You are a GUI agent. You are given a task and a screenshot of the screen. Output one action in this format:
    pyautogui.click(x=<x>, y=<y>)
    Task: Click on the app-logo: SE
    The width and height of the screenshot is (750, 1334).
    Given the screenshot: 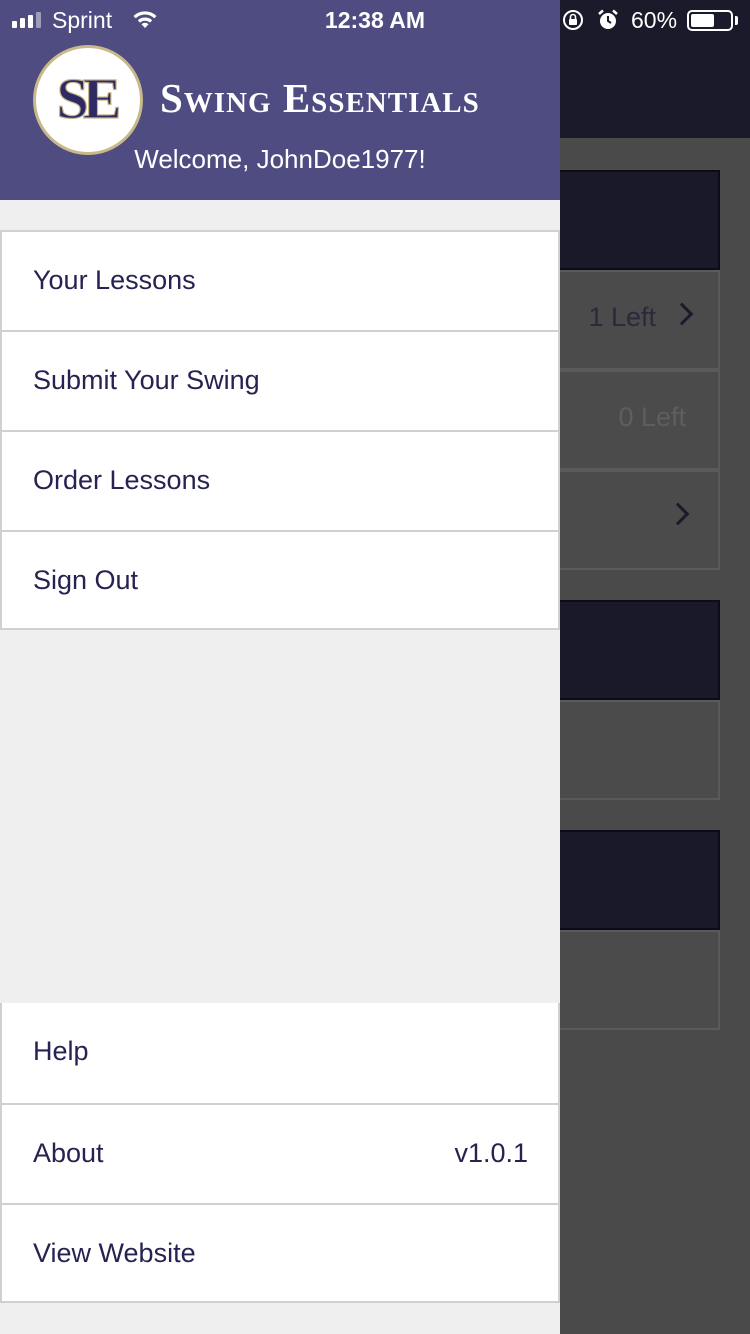 What is the action you would take?
    pyautogui.click(x=88, y=100)
    